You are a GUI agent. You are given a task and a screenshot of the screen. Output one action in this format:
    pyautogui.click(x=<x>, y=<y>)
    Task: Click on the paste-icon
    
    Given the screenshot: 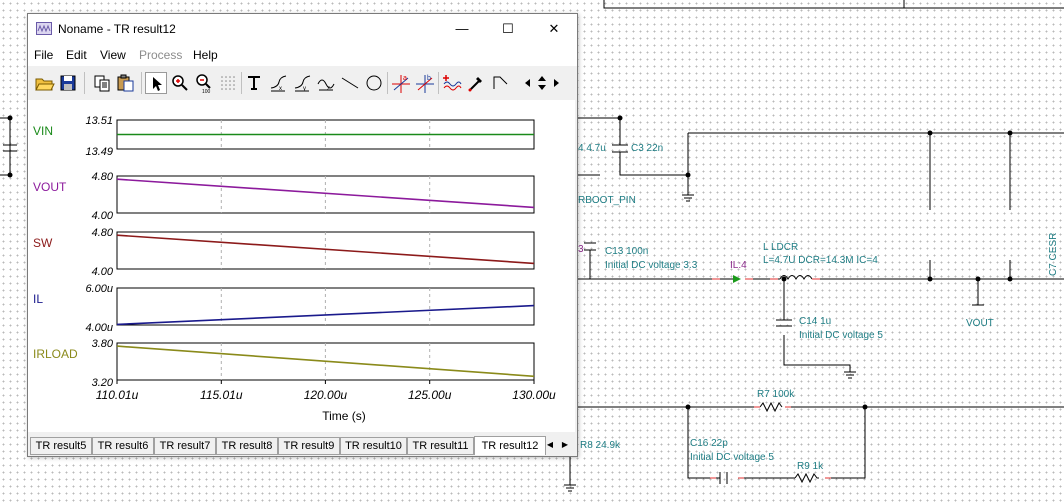 What is the action you would take?
    pyautogui.click(x=126, y=83)
    